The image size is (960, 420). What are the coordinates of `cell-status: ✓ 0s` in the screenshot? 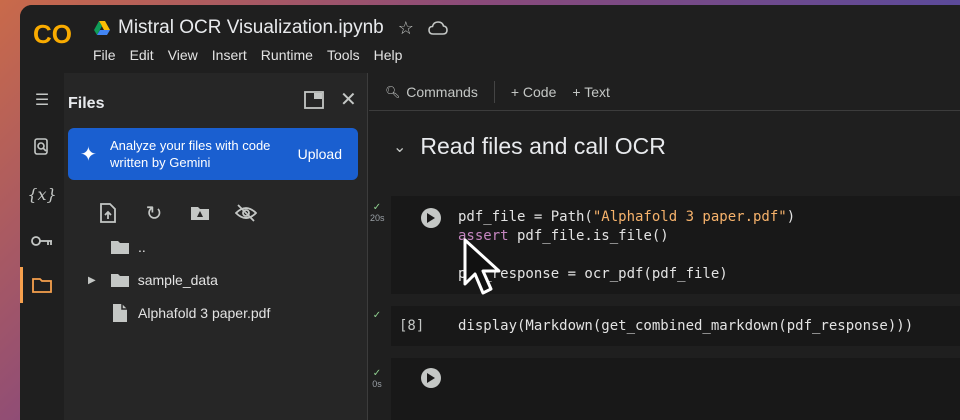 It's located at (377, 379).